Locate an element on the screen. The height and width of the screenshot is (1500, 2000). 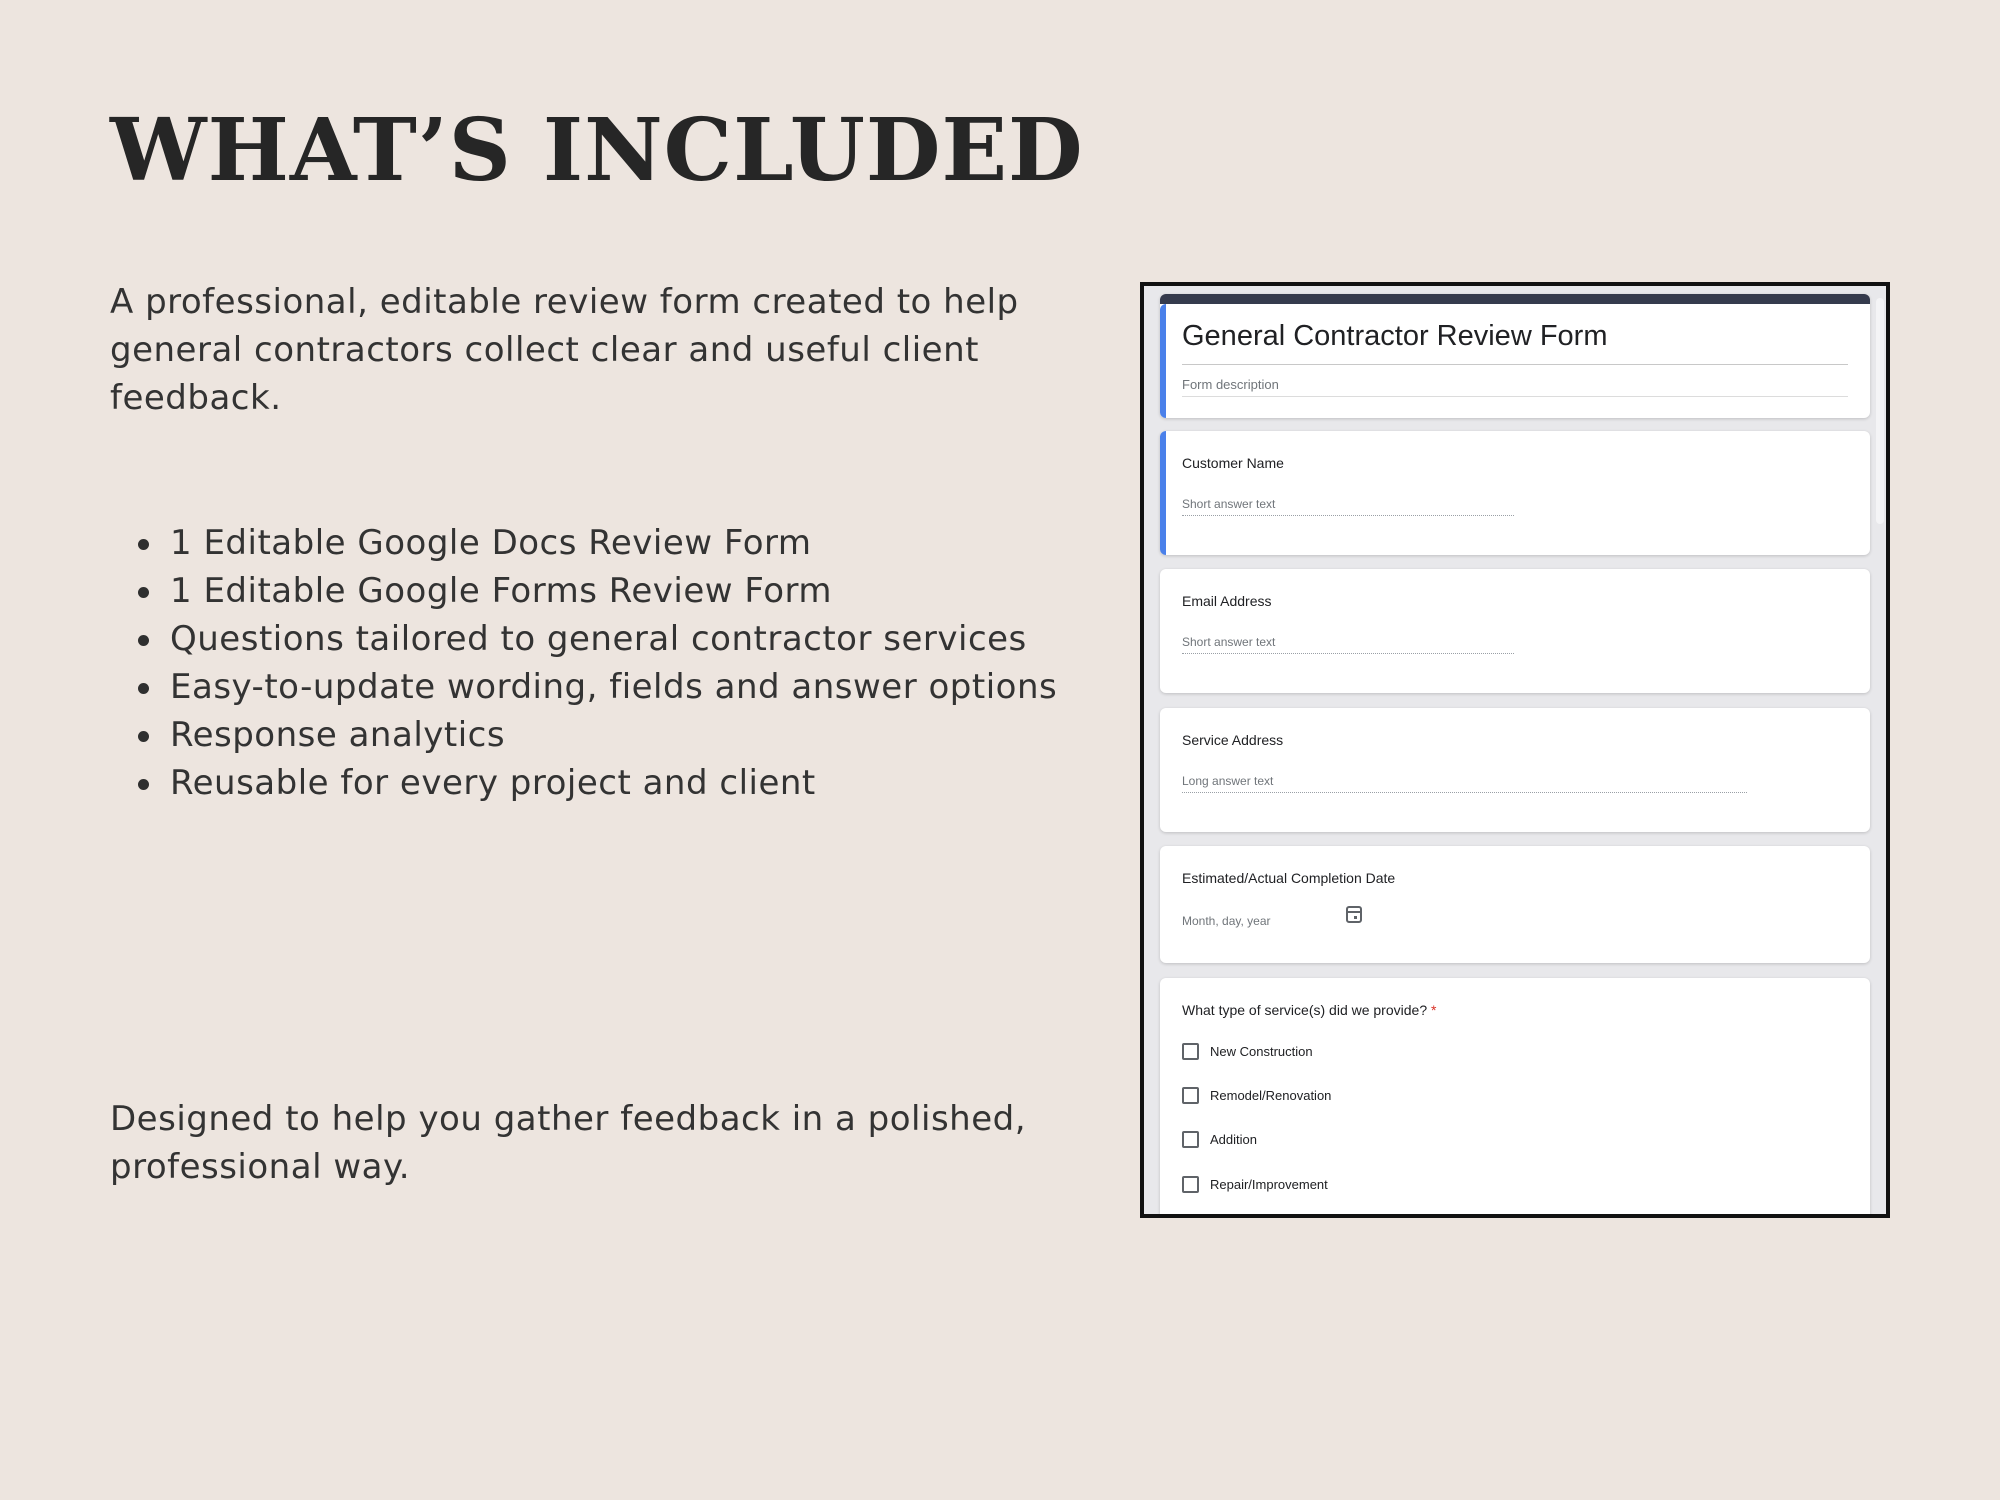
calendar-icon is located at coordinates (1354, 914).